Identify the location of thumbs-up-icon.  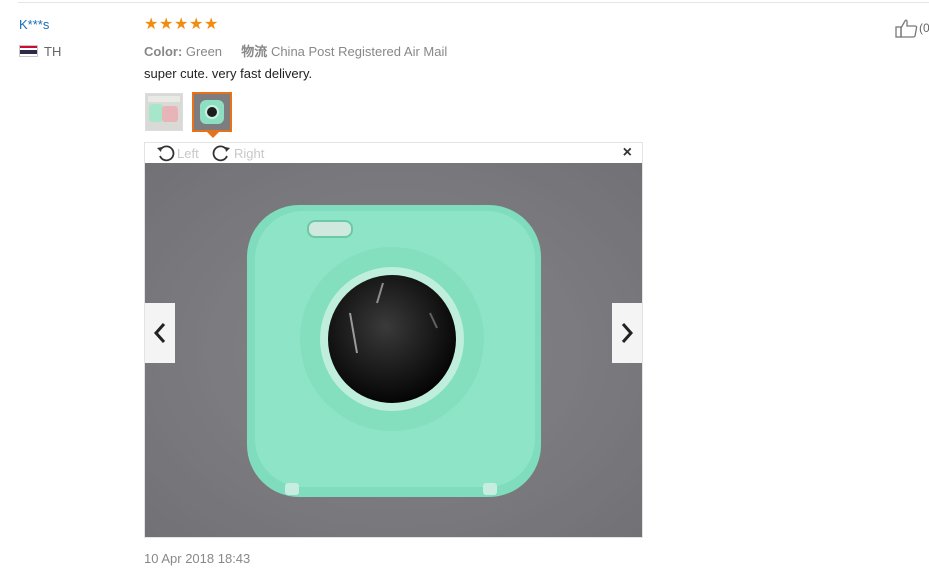
(906, 28).